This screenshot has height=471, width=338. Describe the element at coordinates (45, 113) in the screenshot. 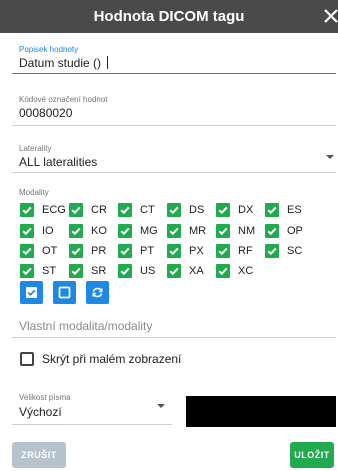

I see `value-code-input: 00080020` at that location.